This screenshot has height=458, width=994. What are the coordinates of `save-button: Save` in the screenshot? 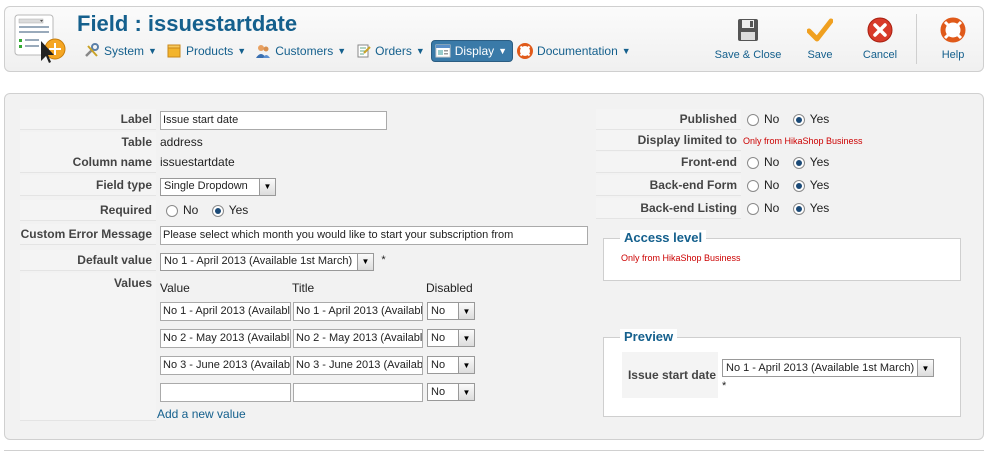 It's located at (820, 39).